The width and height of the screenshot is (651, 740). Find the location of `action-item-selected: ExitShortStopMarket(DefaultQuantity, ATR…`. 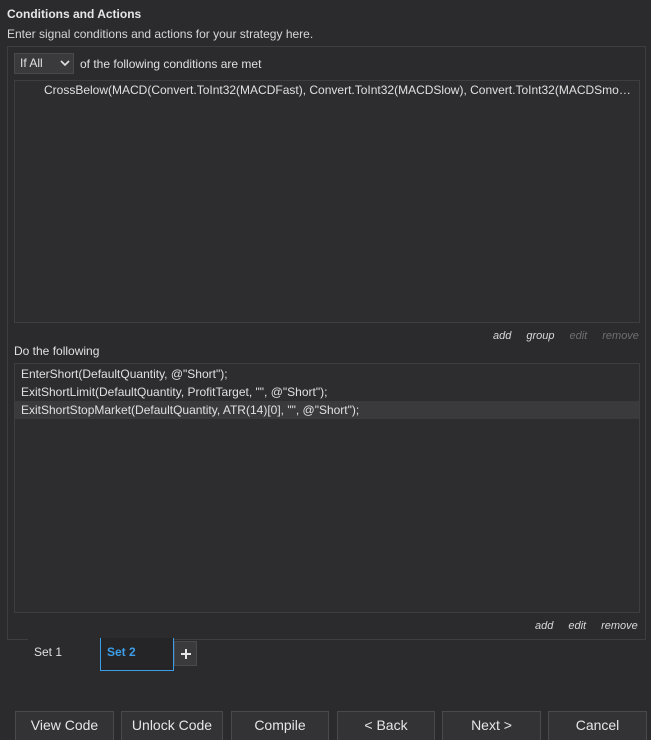

action-item-selected: ExitShortStopMarket(DefaultQuantity, ATR… is located at coordinates (327, 410).